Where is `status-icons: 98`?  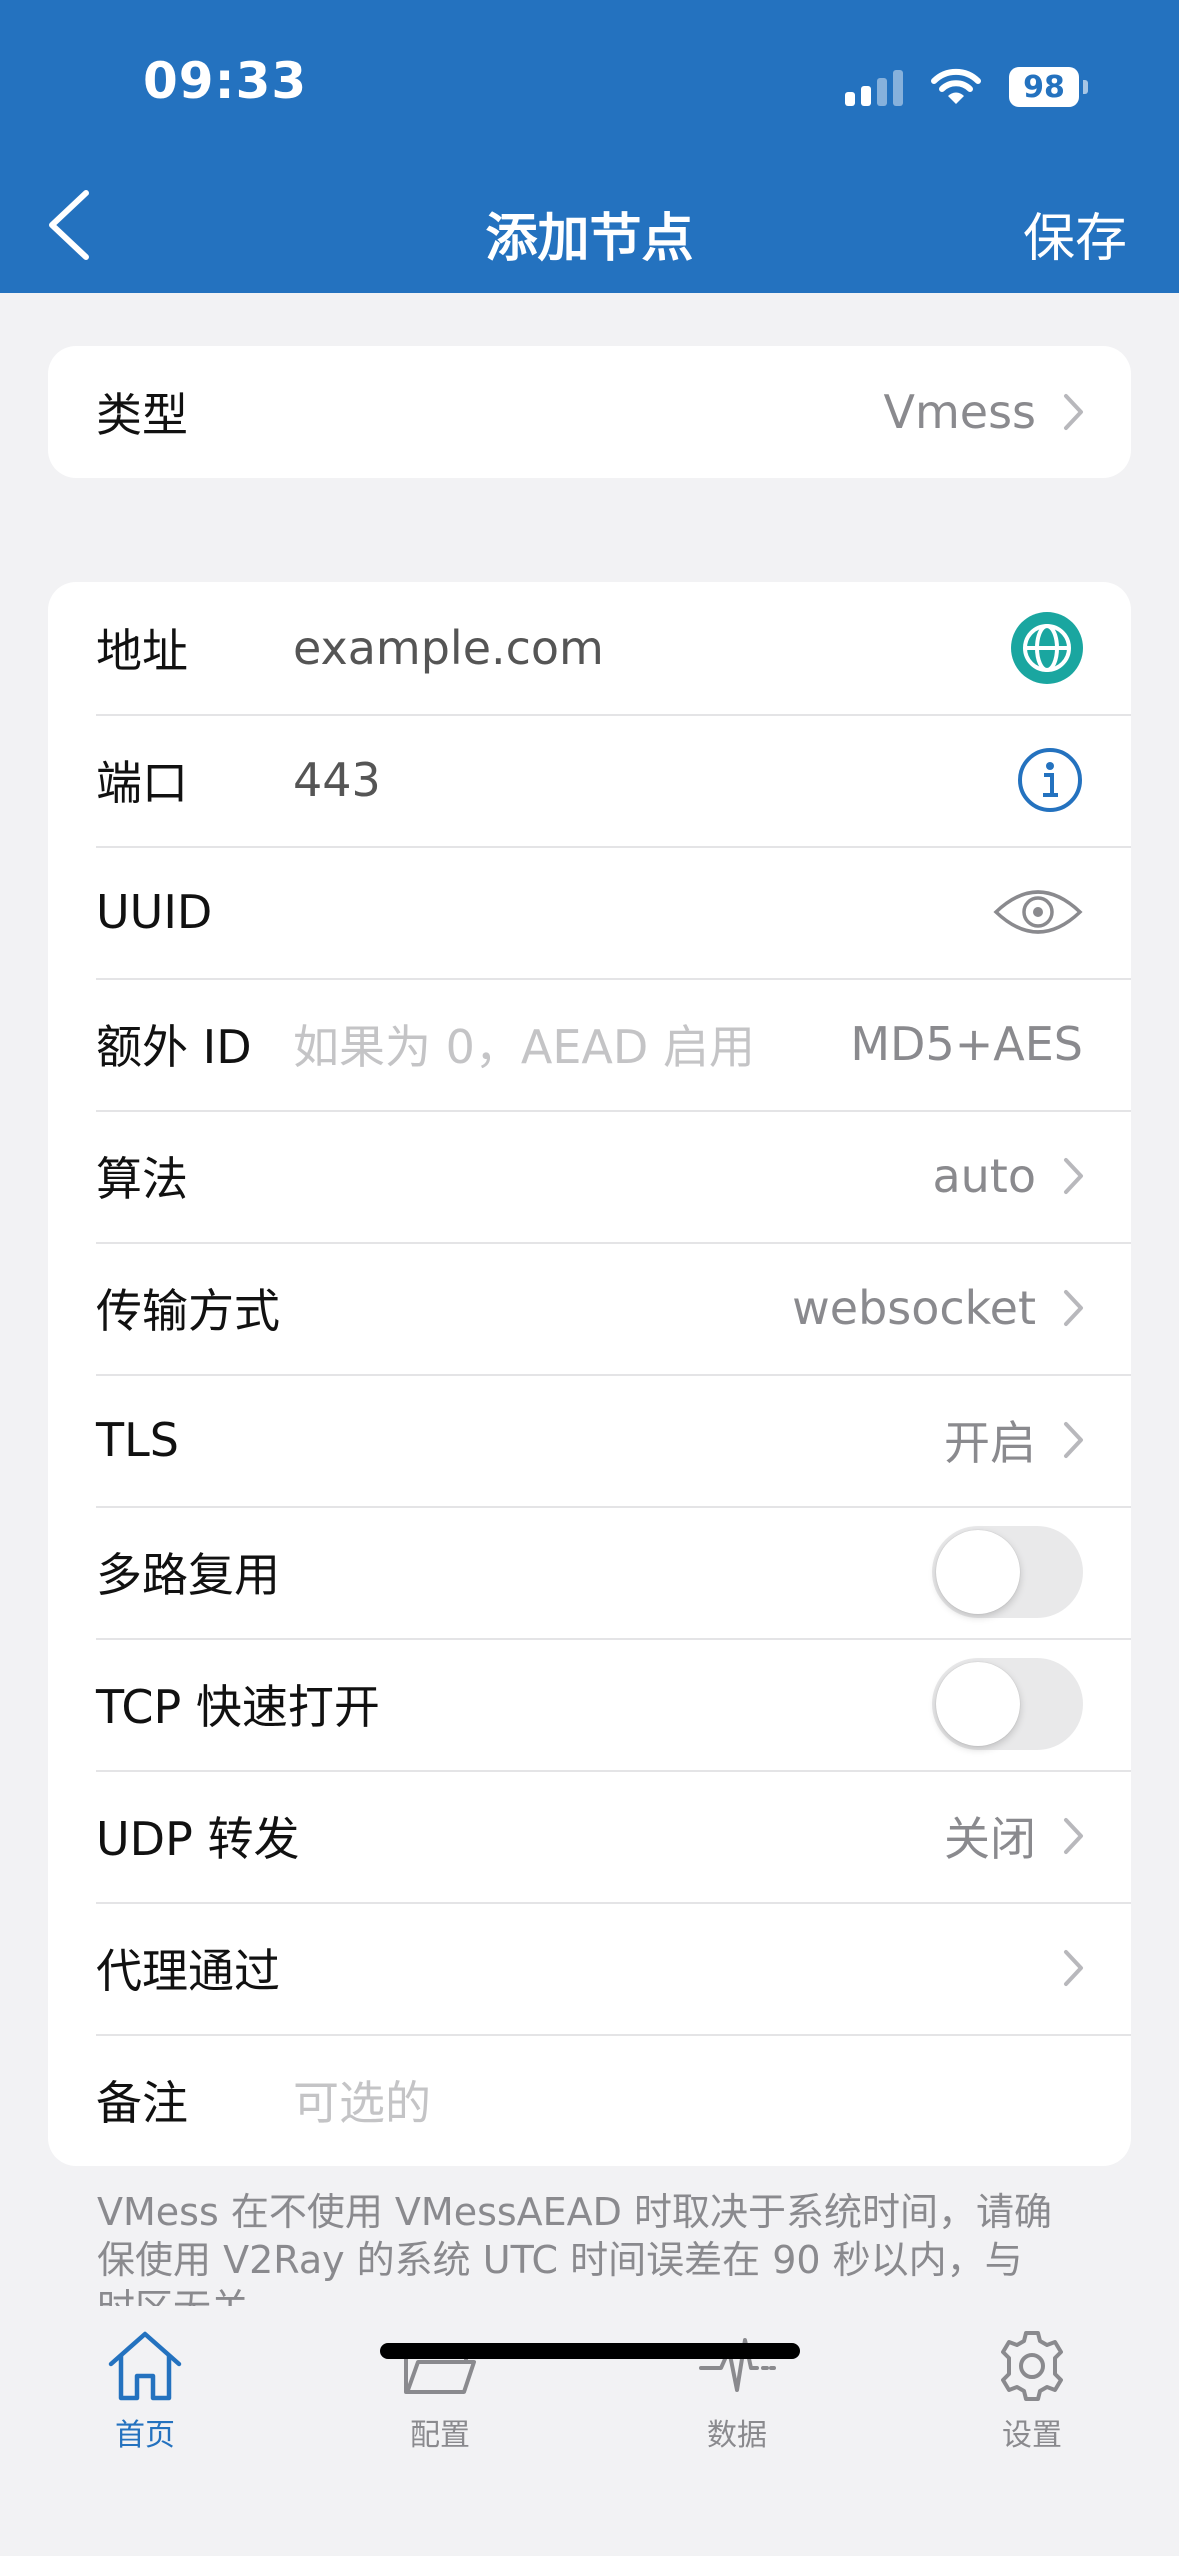
status-icons: 98 is located at coordinates (966, 87).